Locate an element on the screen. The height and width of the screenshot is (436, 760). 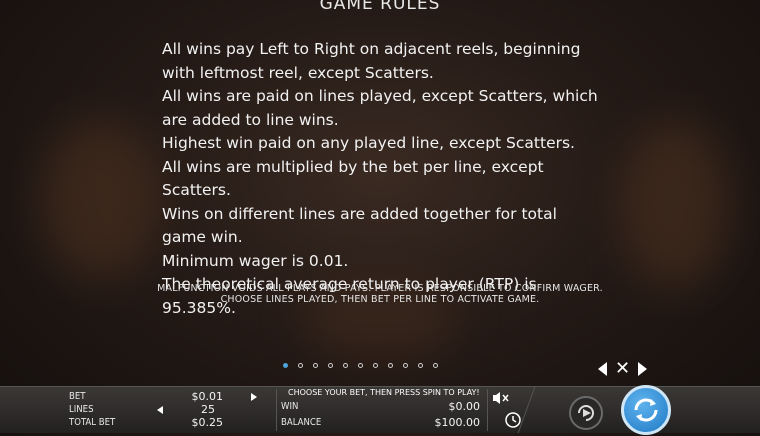
balance-label: BALANCE is located at coordinates (301, 422).